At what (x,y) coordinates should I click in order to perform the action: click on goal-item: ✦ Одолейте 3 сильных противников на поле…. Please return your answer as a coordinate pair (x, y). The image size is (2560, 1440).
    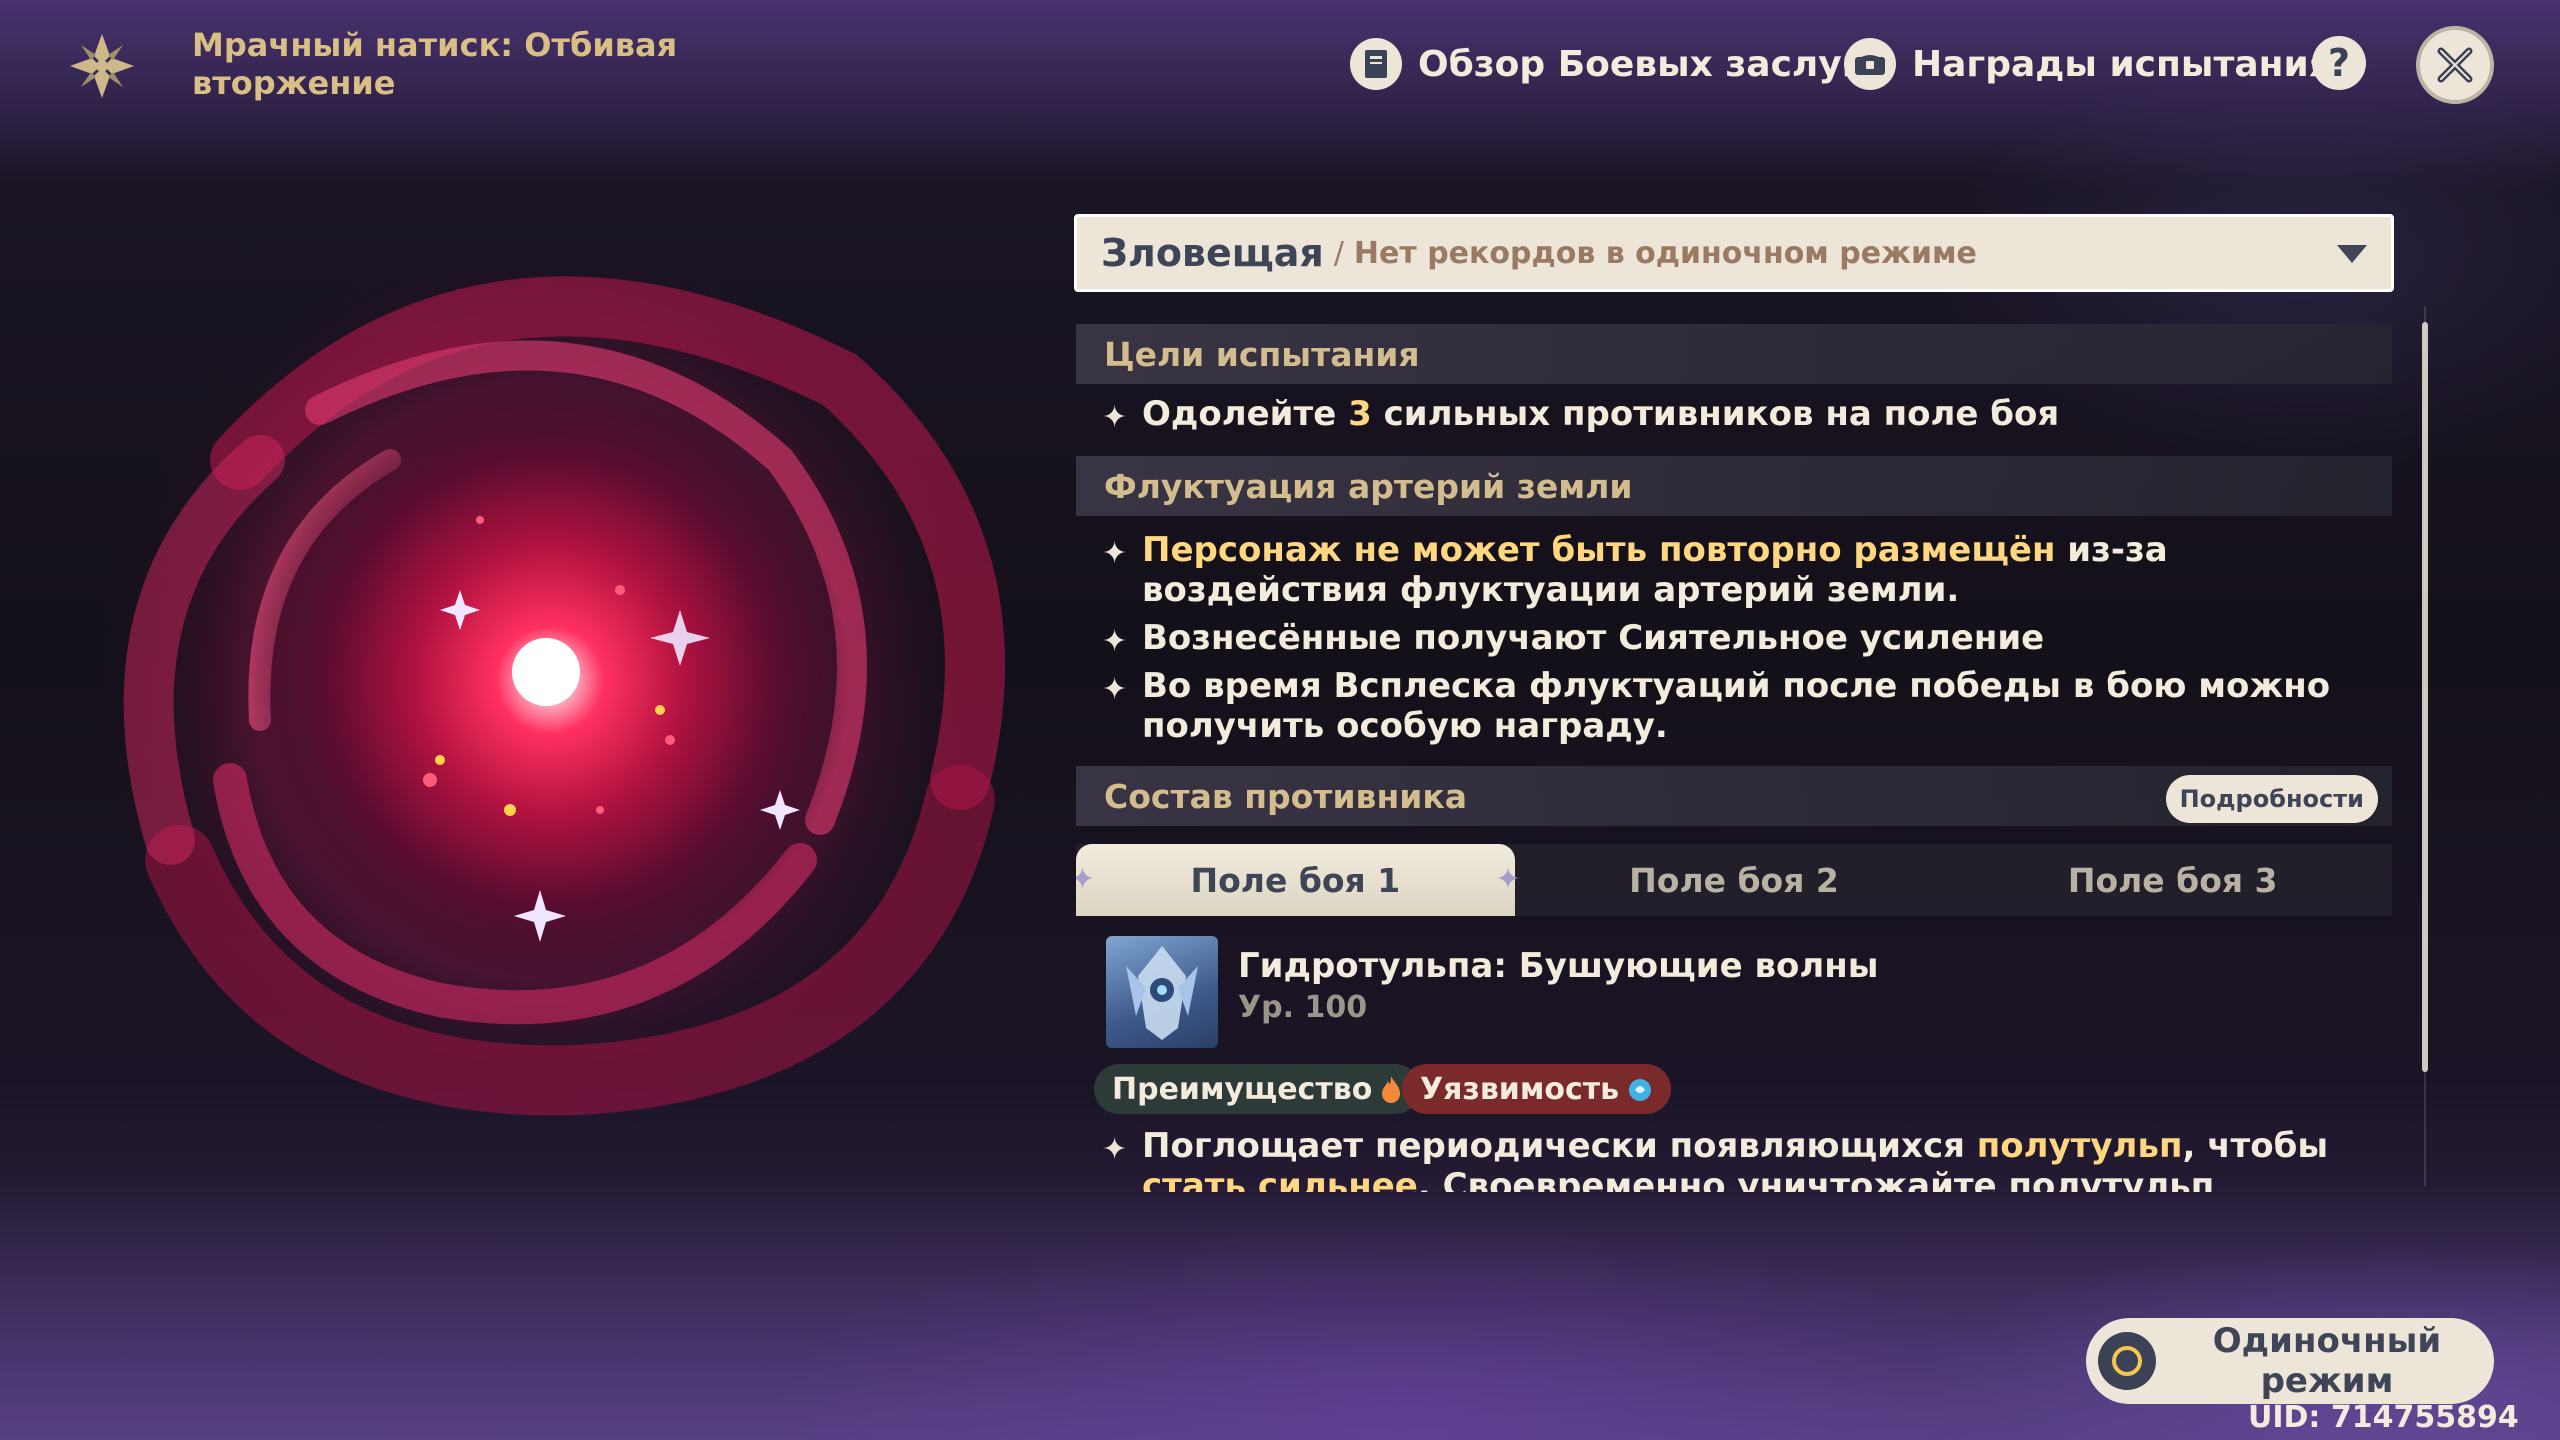
    Looking at the image, I should click on (1742, 414).